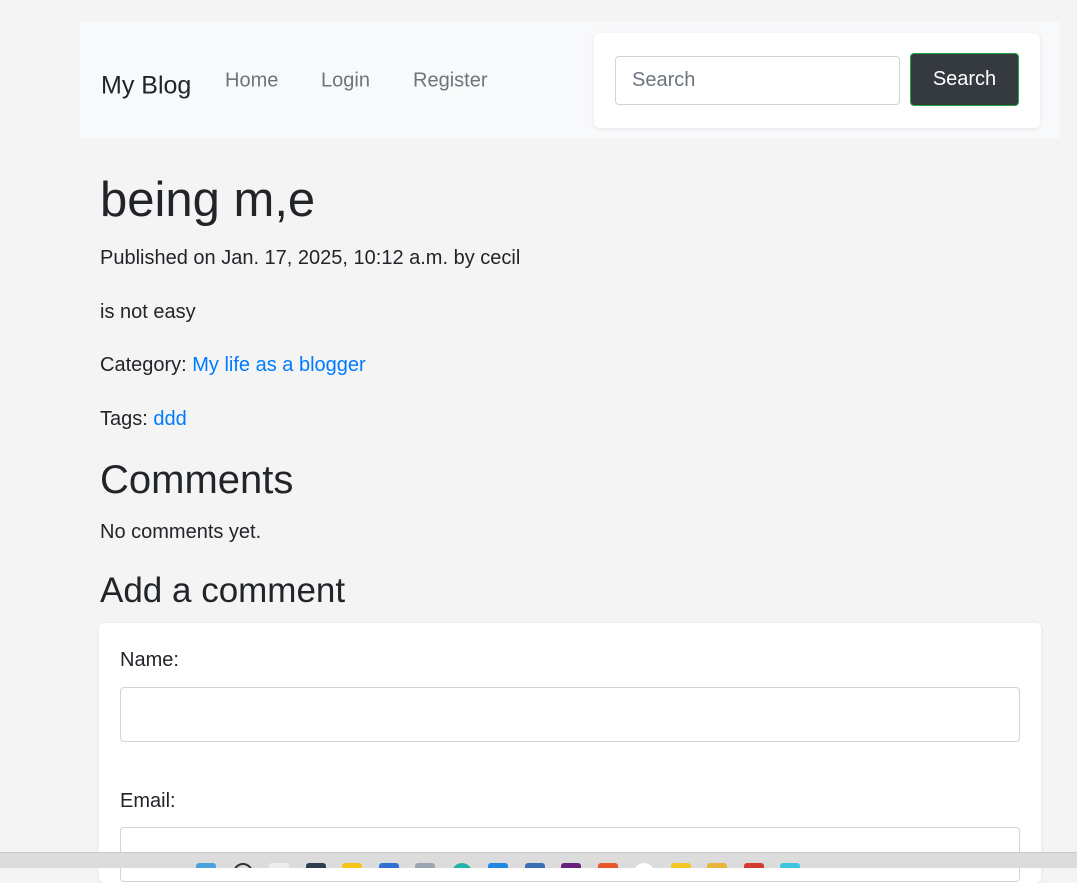  What do you see at coordinates (450, 81) in the screenshot?
I see `nav-link-register: Register` at bounding box center [450, 81].